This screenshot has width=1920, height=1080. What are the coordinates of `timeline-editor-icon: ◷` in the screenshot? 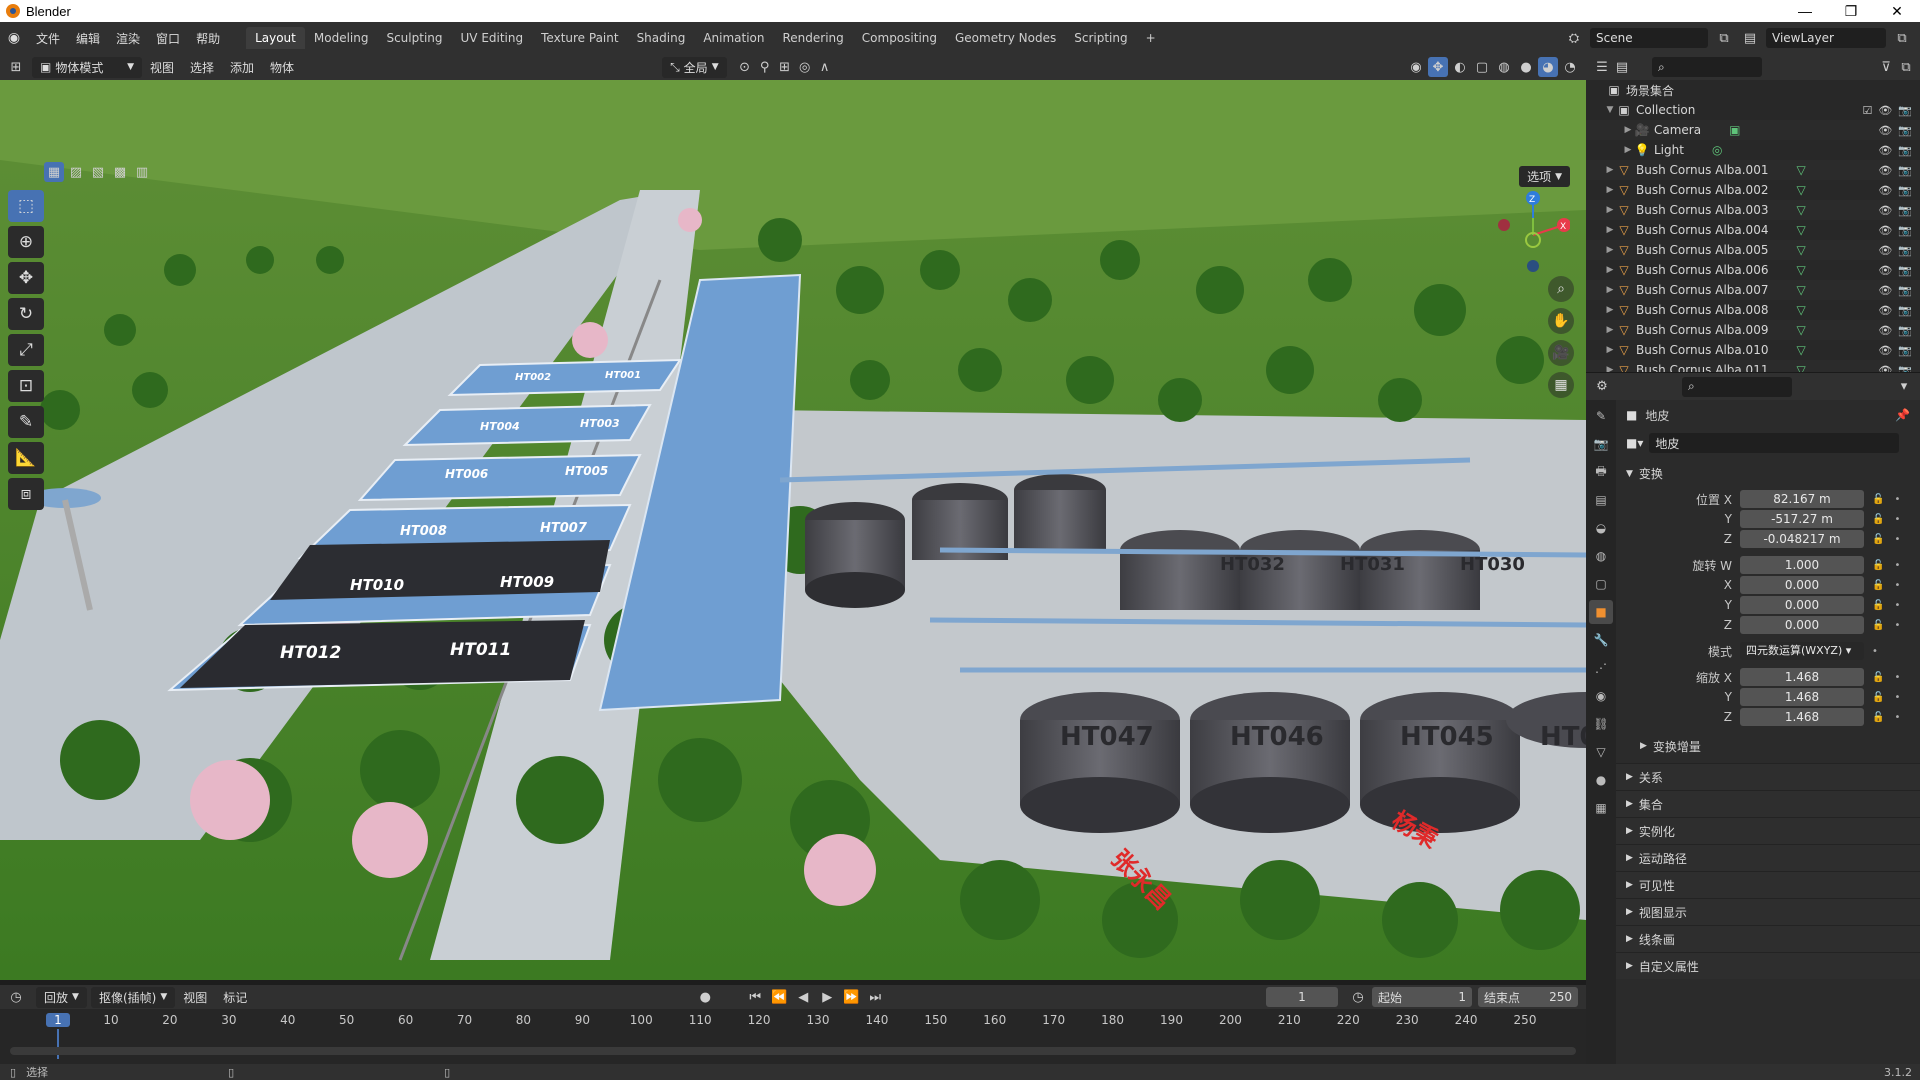 It's located at (16, 997).